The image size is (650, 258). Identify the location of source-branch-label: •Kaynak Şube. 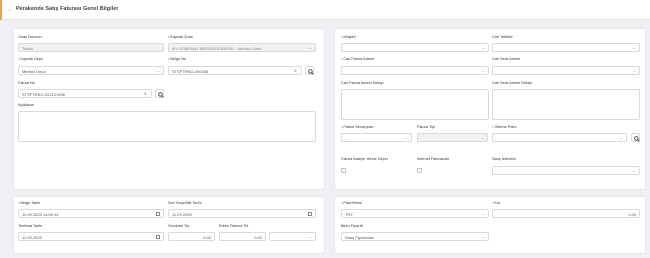
(180, 37).